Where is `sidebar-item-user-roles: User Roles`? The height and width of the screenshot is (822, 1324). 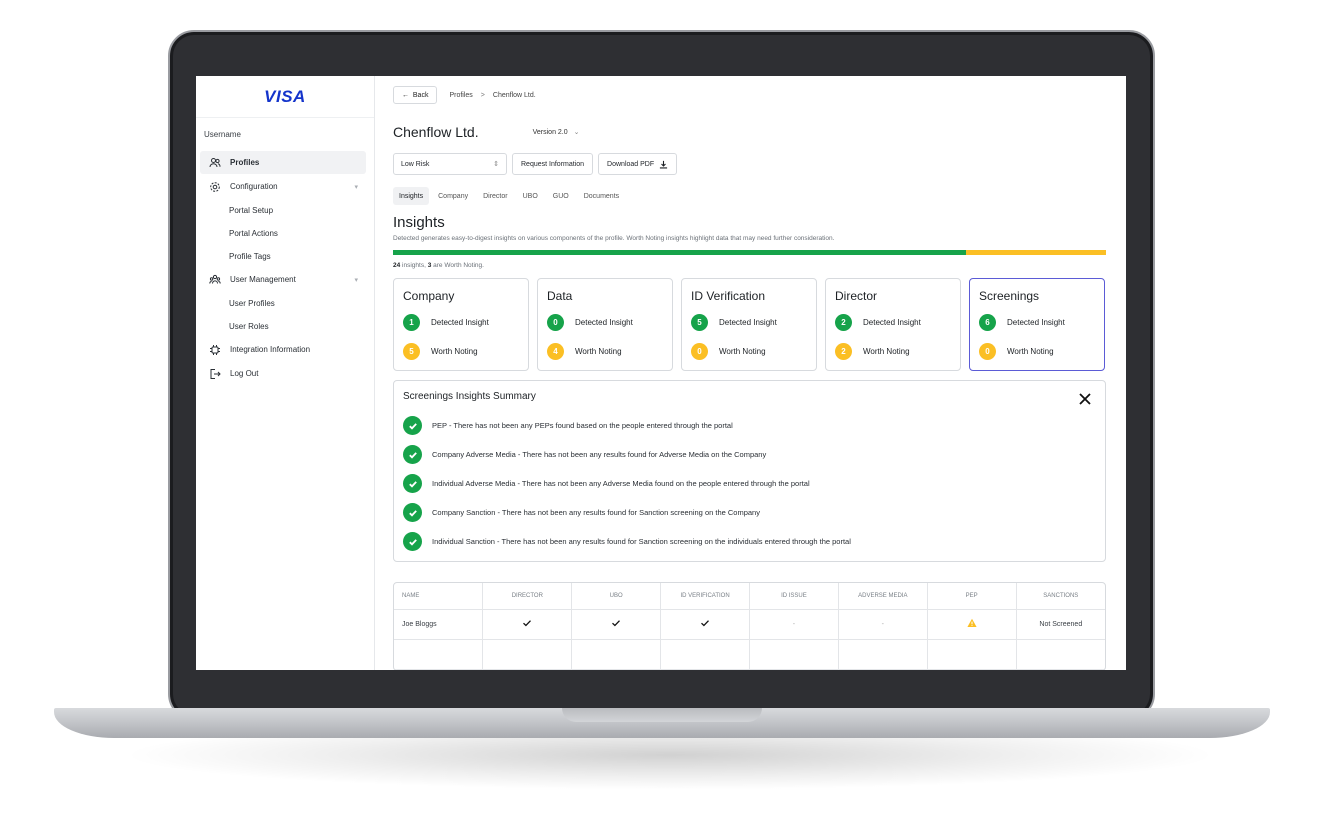
sidebar-item-user-roles: User Roles is located at coordinates (285, 326).